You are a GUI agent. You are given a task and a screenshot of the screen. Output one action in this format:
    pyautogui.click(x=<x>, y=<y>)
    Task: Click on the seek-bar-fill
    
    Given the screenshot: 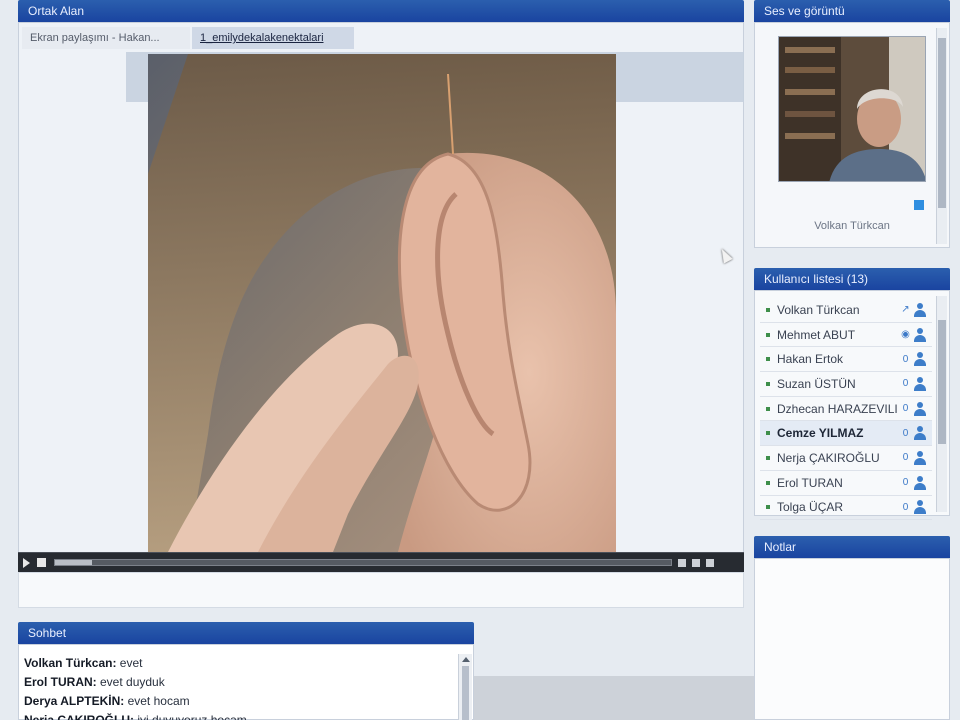 What is the action you would take?
    pyautogui.click(x=73, y=562)
    